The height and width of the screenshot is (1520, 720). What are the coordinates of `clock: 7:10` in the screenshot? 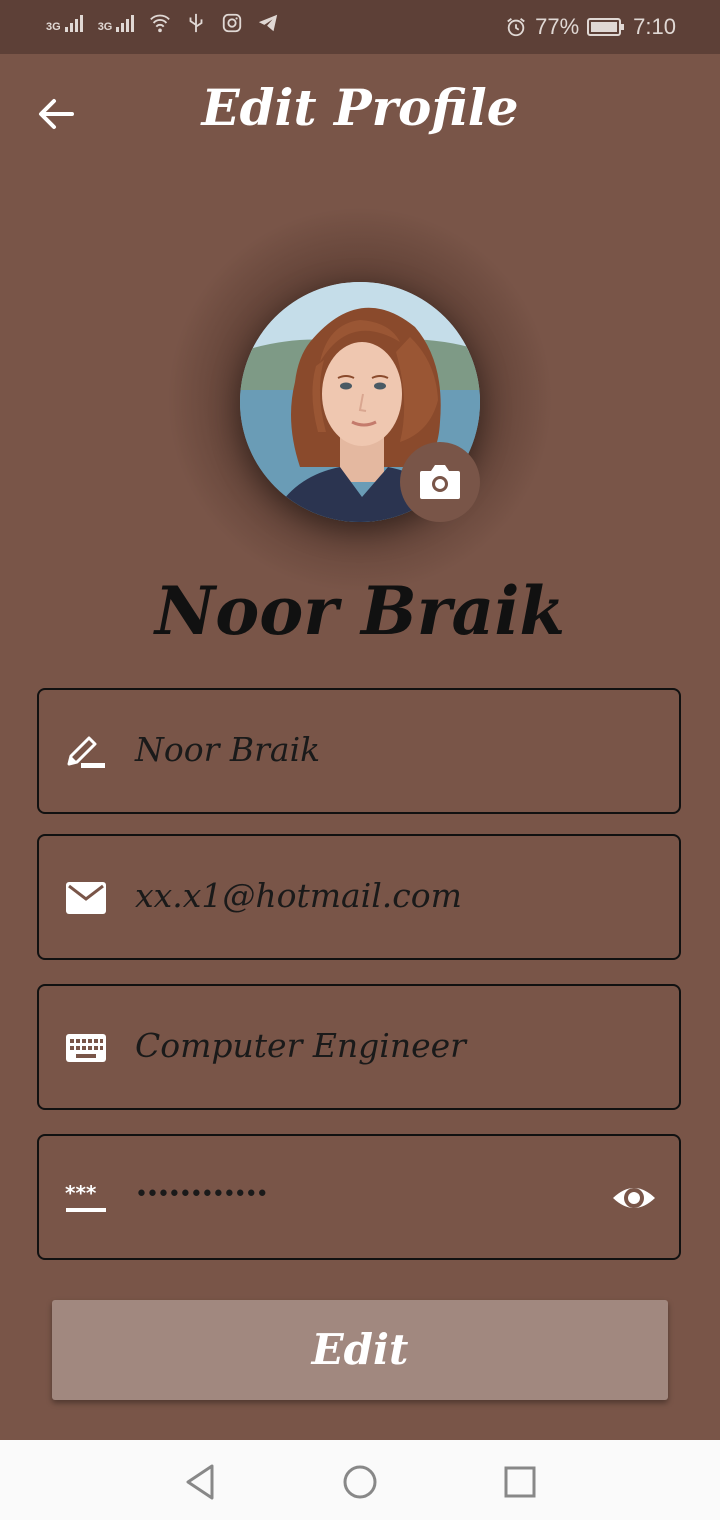 It's located at (654, 26).